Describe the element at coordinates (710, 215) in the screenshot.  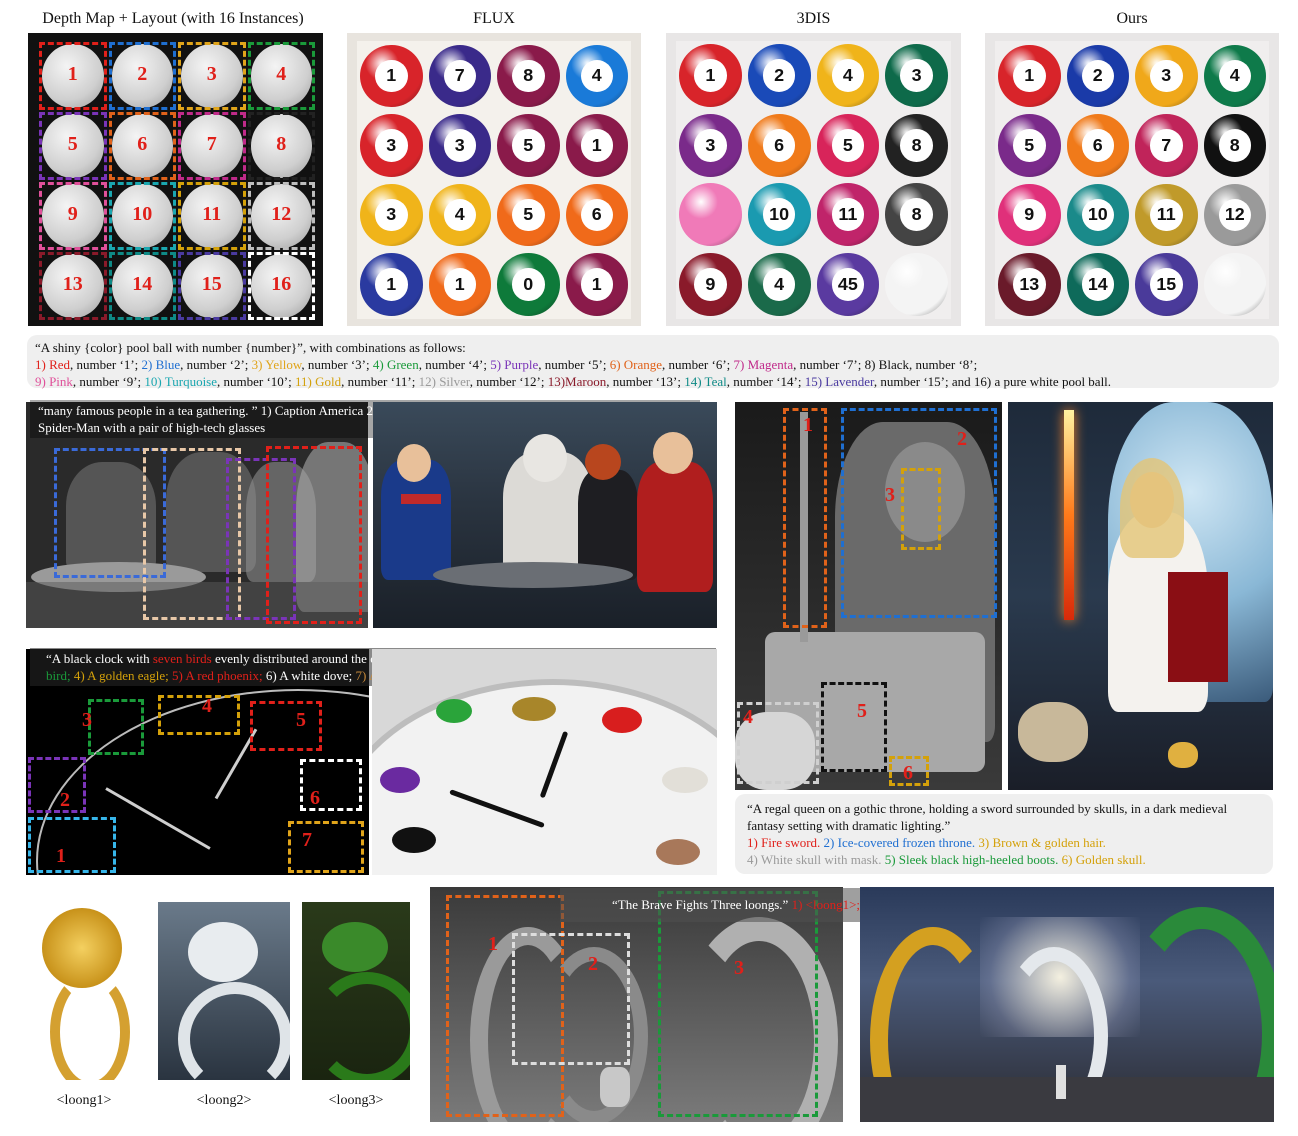
I see `dis-ball` at that location.